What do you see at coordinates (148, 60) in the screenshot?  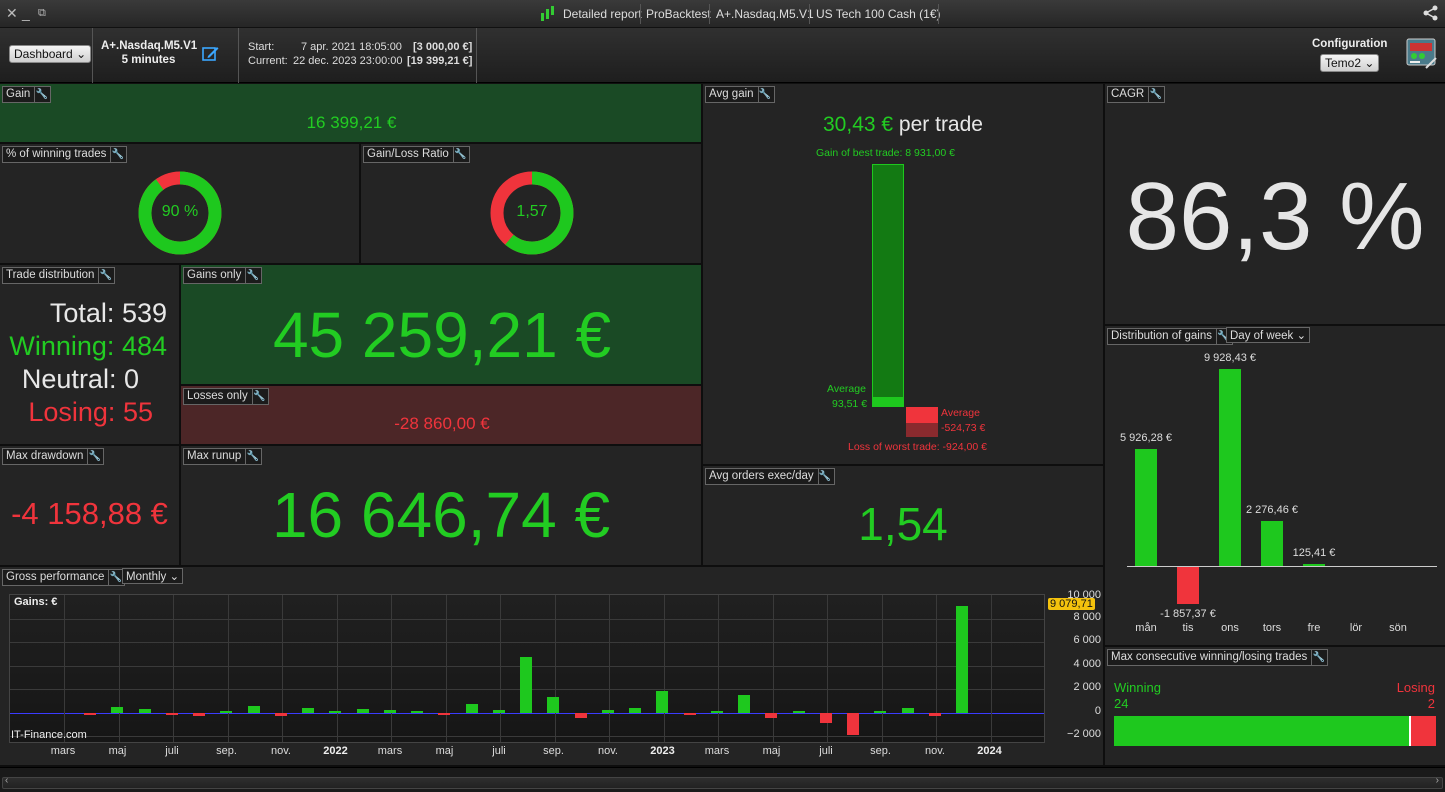 I see `timeframe: 5 minutes` at bounding box center [148, 60].